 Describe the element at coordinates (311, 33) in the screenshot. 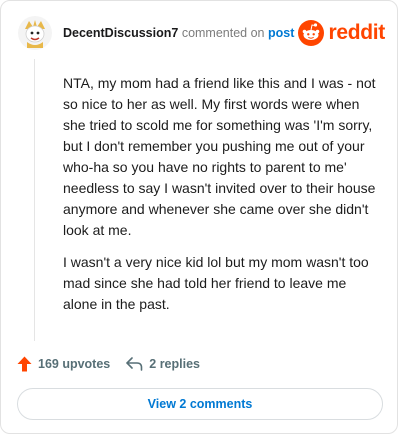

I see `reddit-alien-icon` at that location.